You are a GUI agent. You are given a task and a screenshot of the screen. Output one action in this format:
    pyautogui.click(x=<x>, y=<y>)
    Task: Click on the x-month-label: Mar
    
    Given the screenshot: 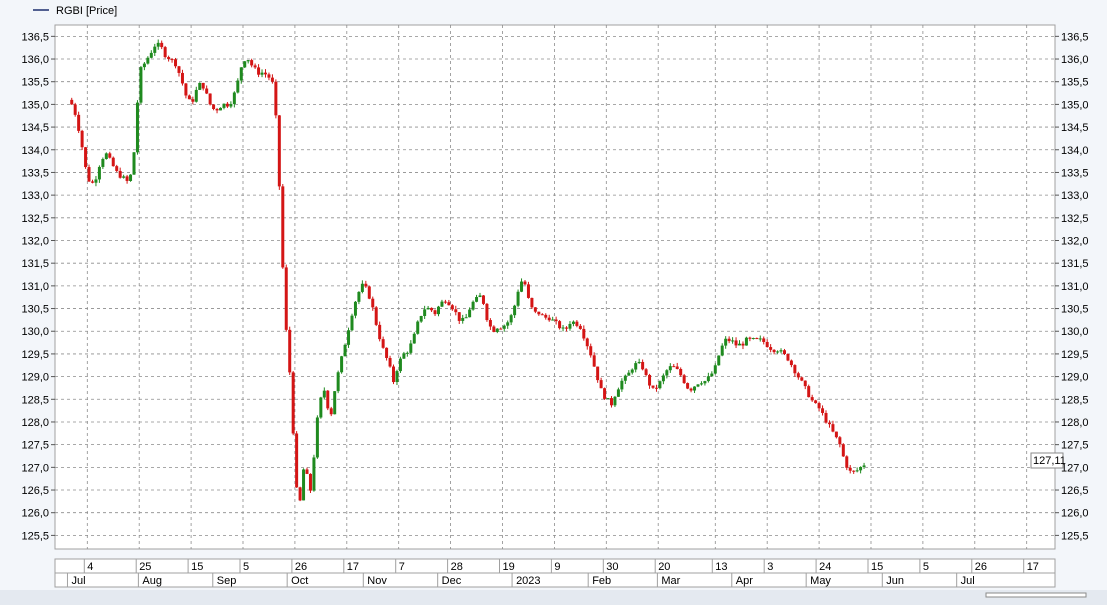 What is the action you would take?
    pyautogui.click(x=670, y=581)
    